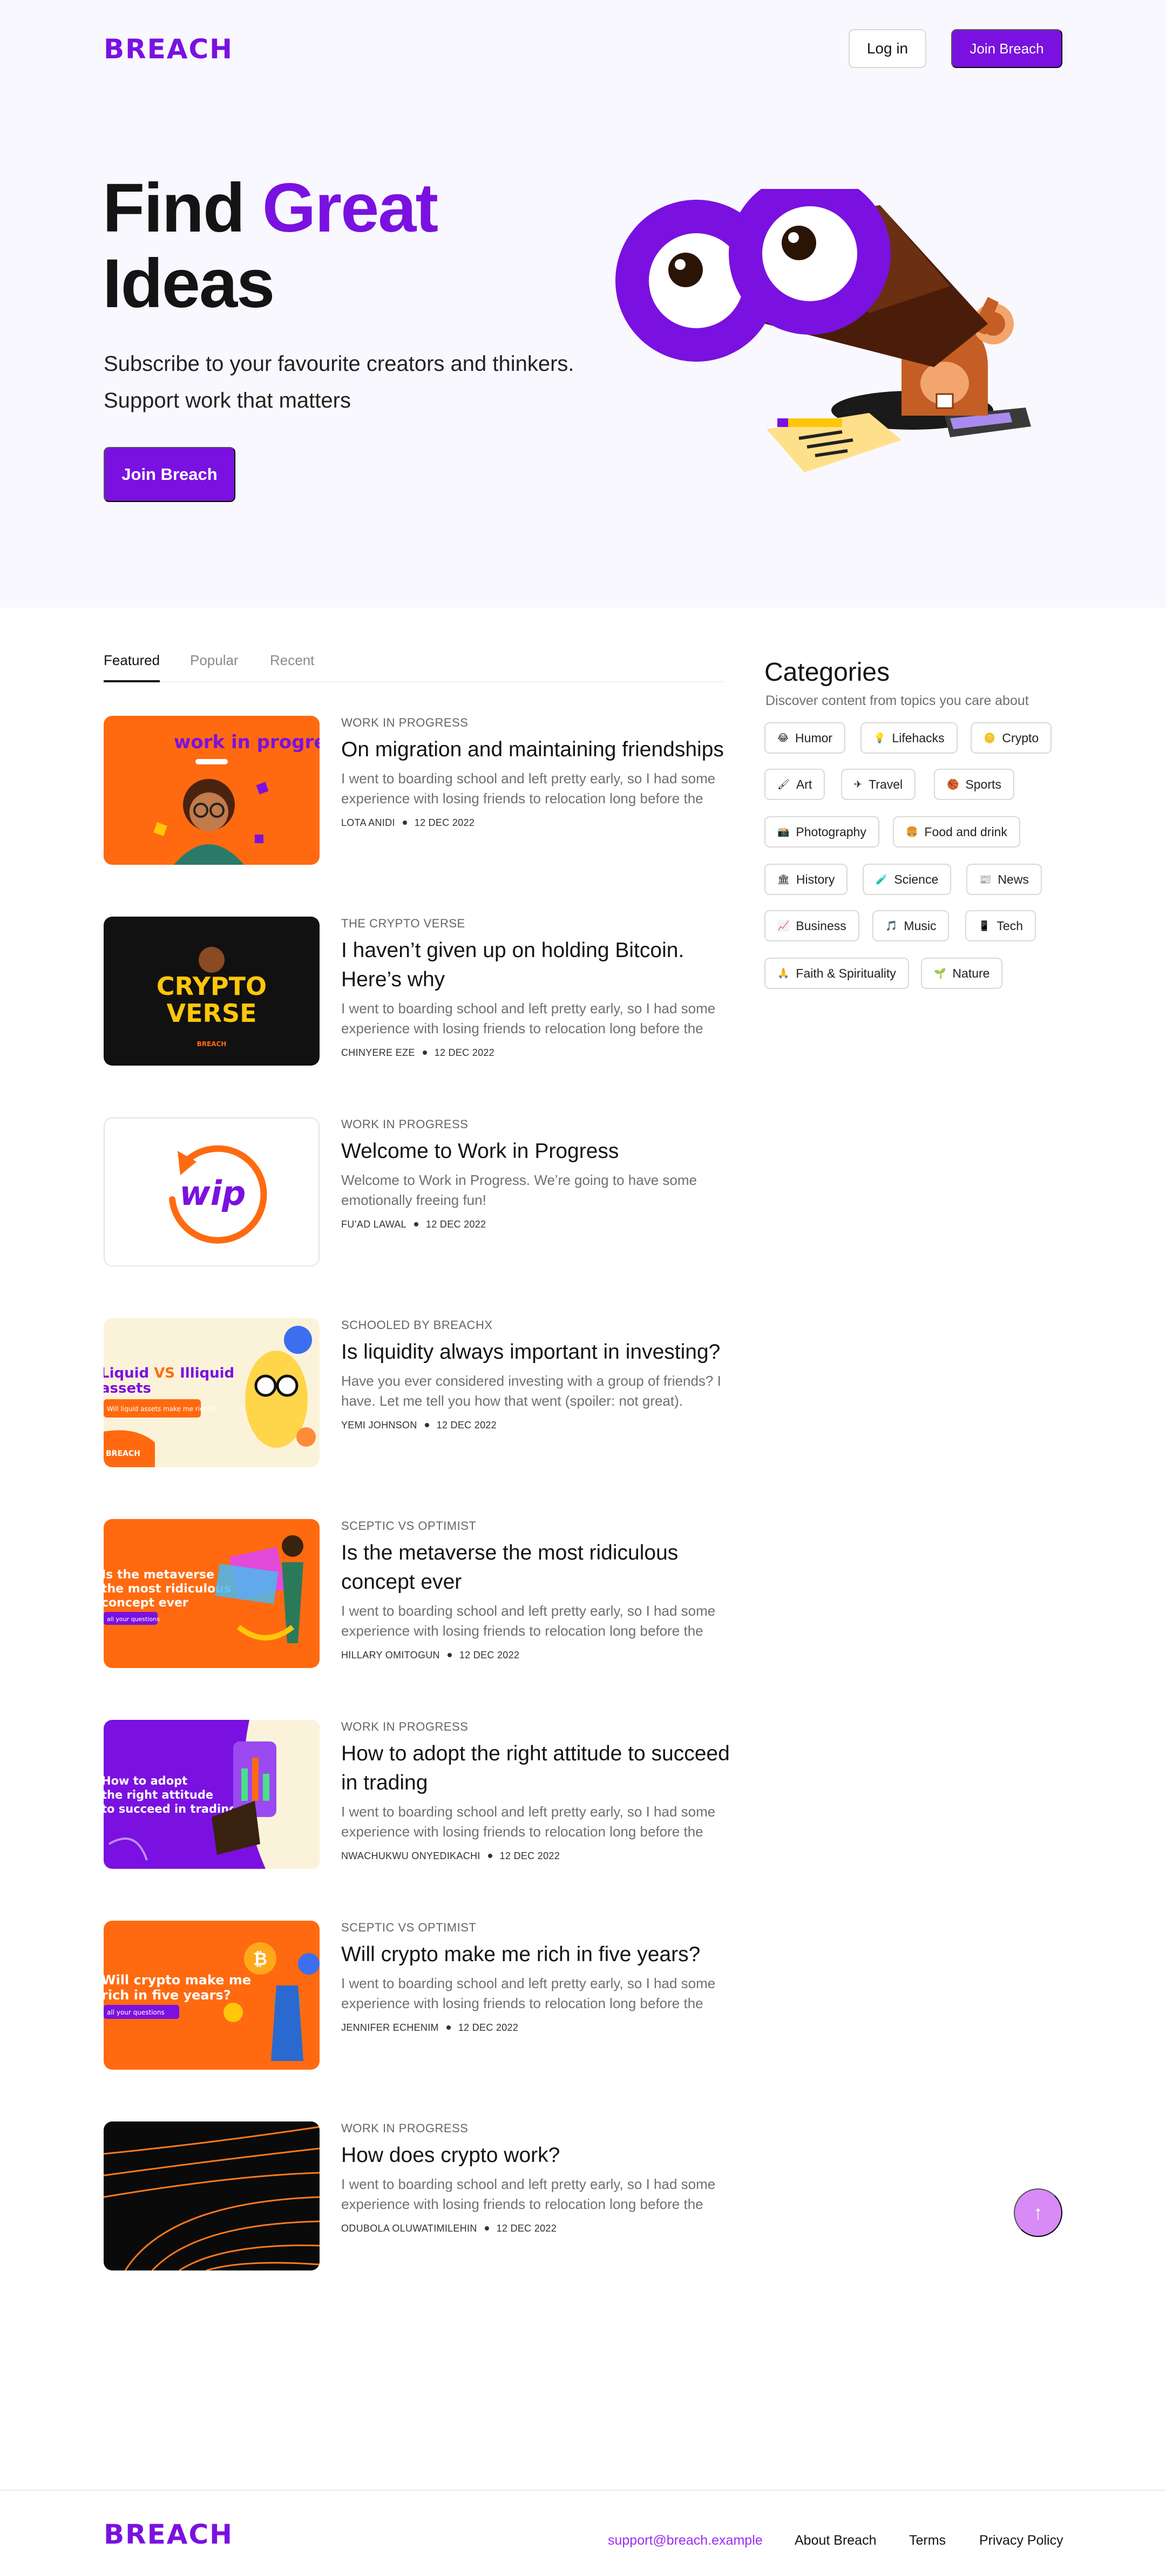  I want to click on privacy-policy-link: Privacy Policy, so click(1021, 2540).